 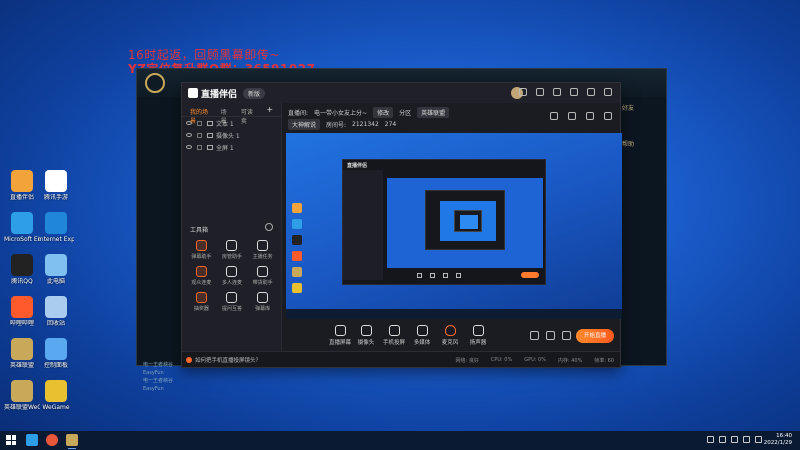 What do you see at coordinates (340, 330) in the screenshot?
I see `control-icon` at bounding box center [340, 330].